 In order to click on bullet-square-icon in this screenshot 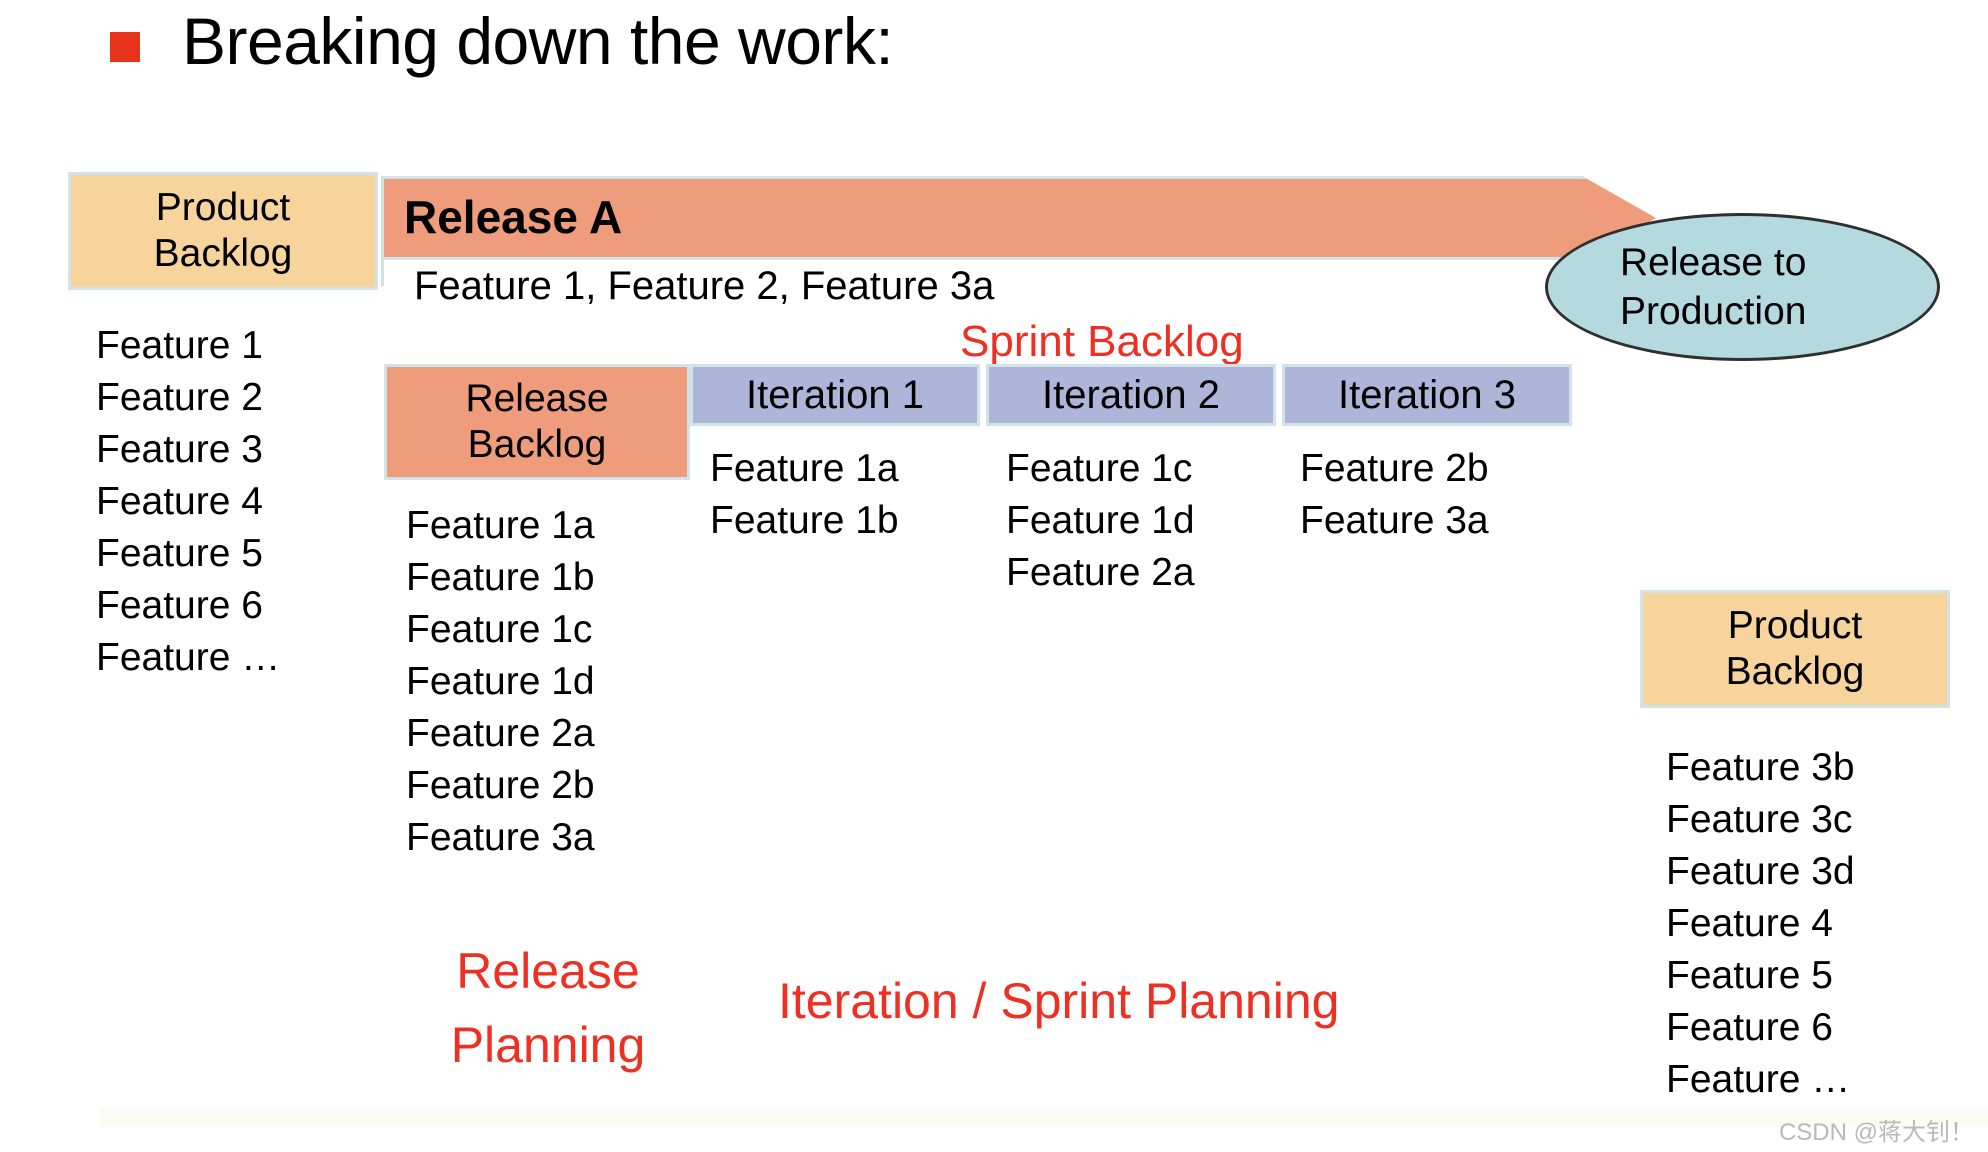, I will do `click(125, 47)`.